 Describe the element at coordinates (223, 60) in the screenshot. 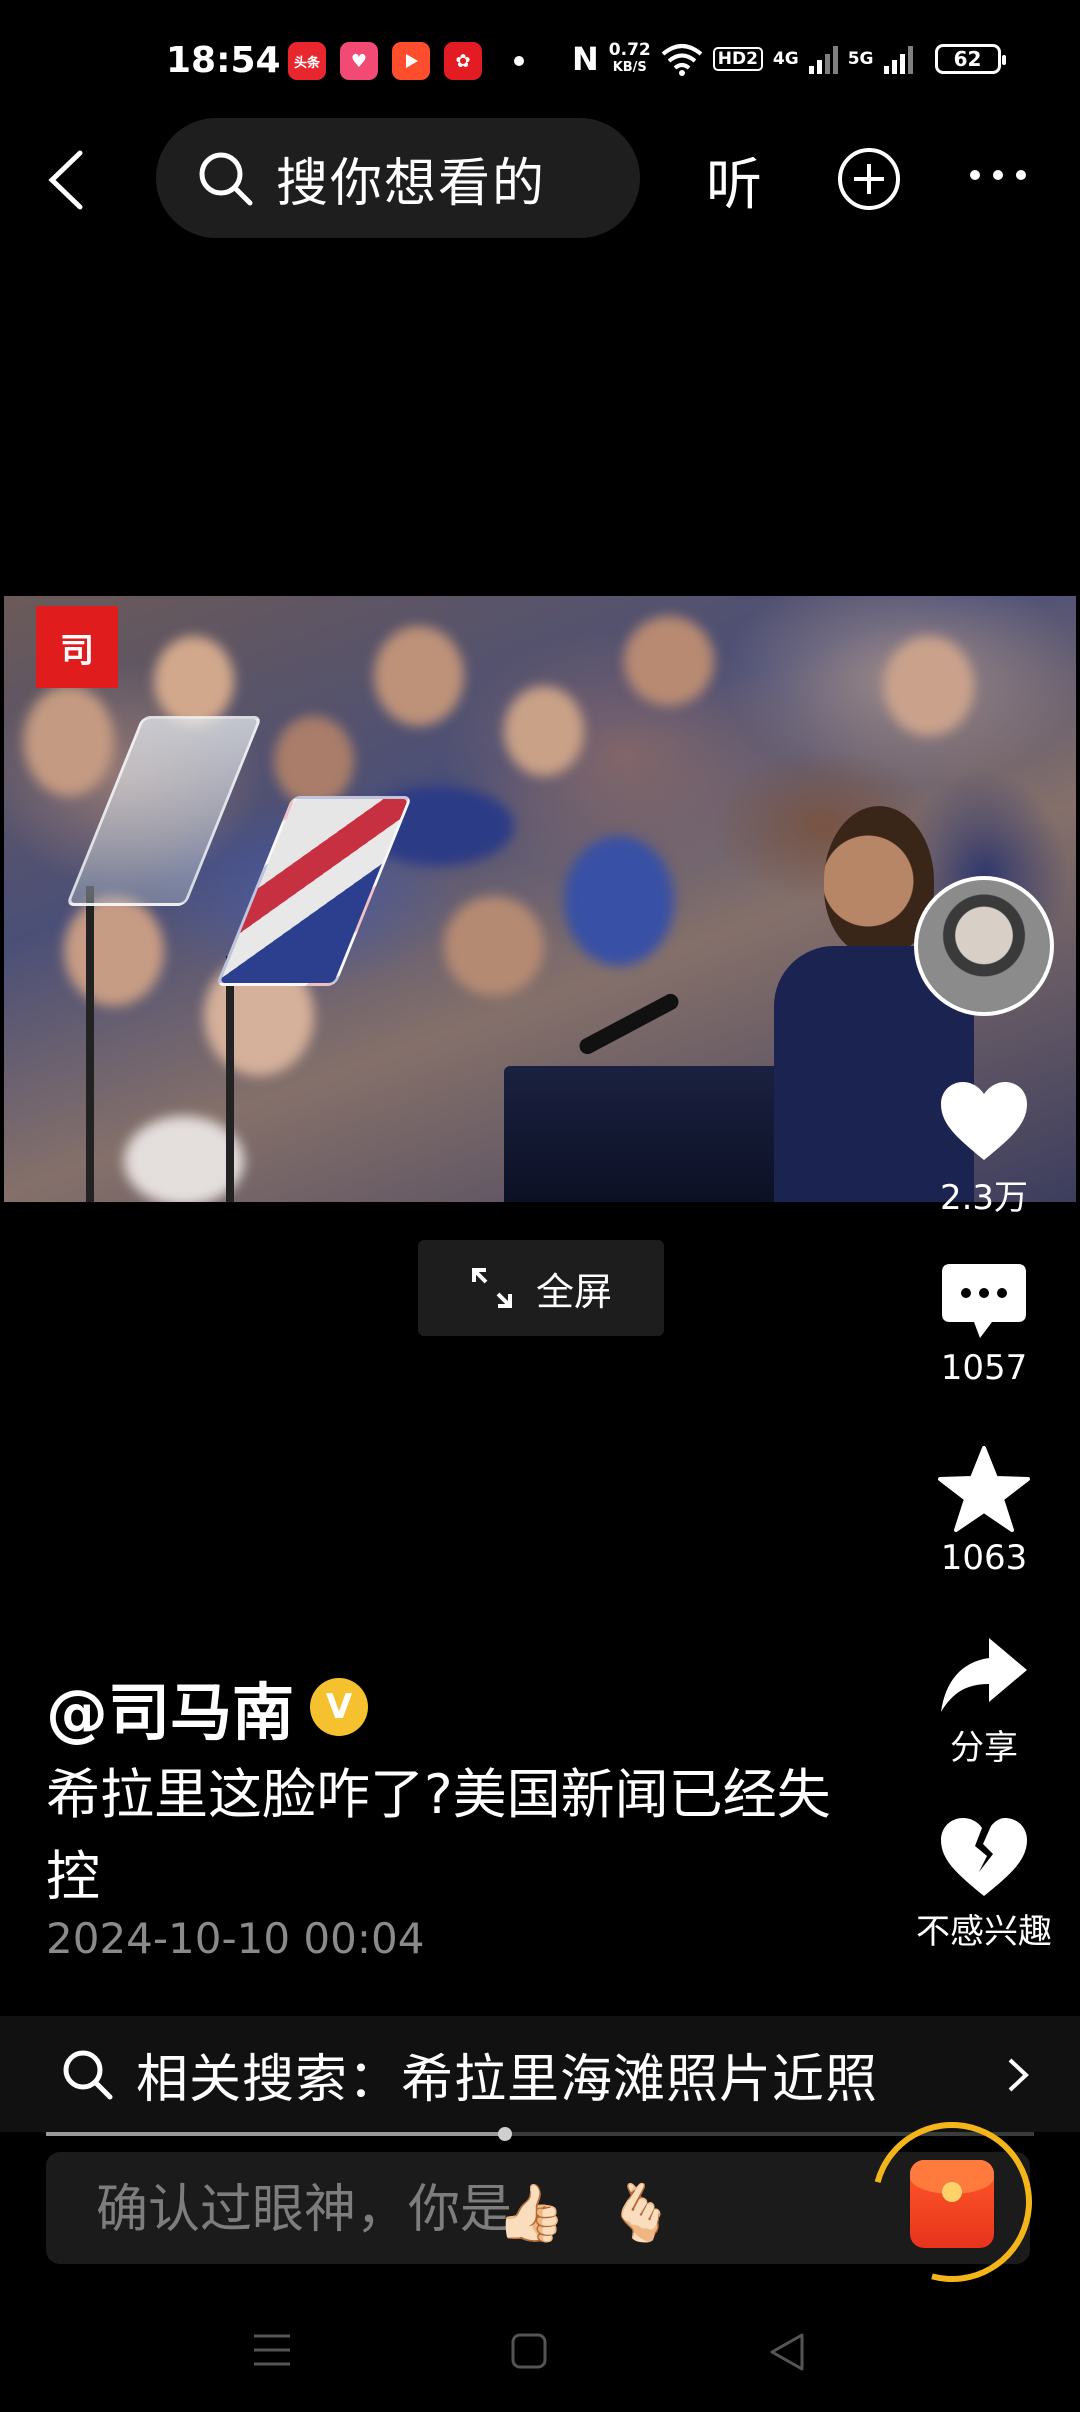

I see `status-time: 18:54` at that location.